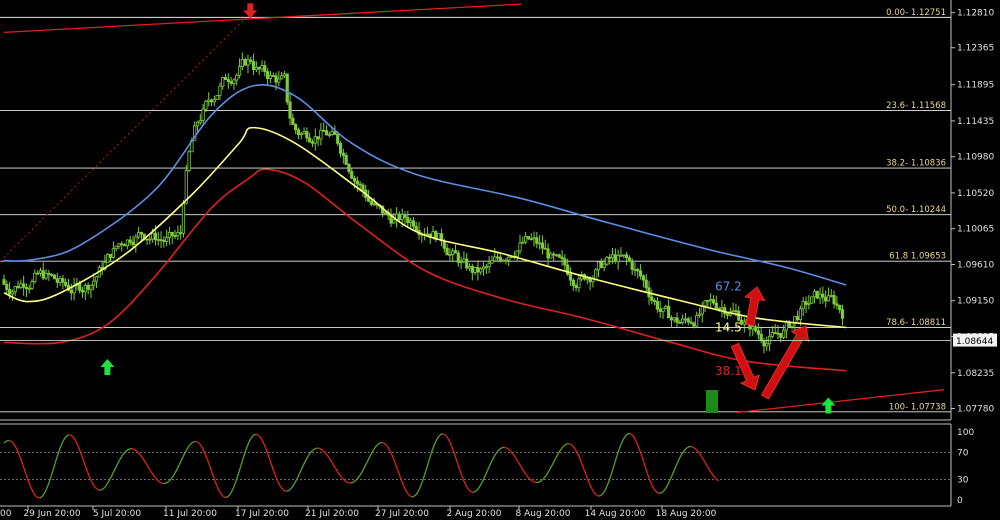  I want to click on price-tick-label: 1.11895, so click(975, 86).